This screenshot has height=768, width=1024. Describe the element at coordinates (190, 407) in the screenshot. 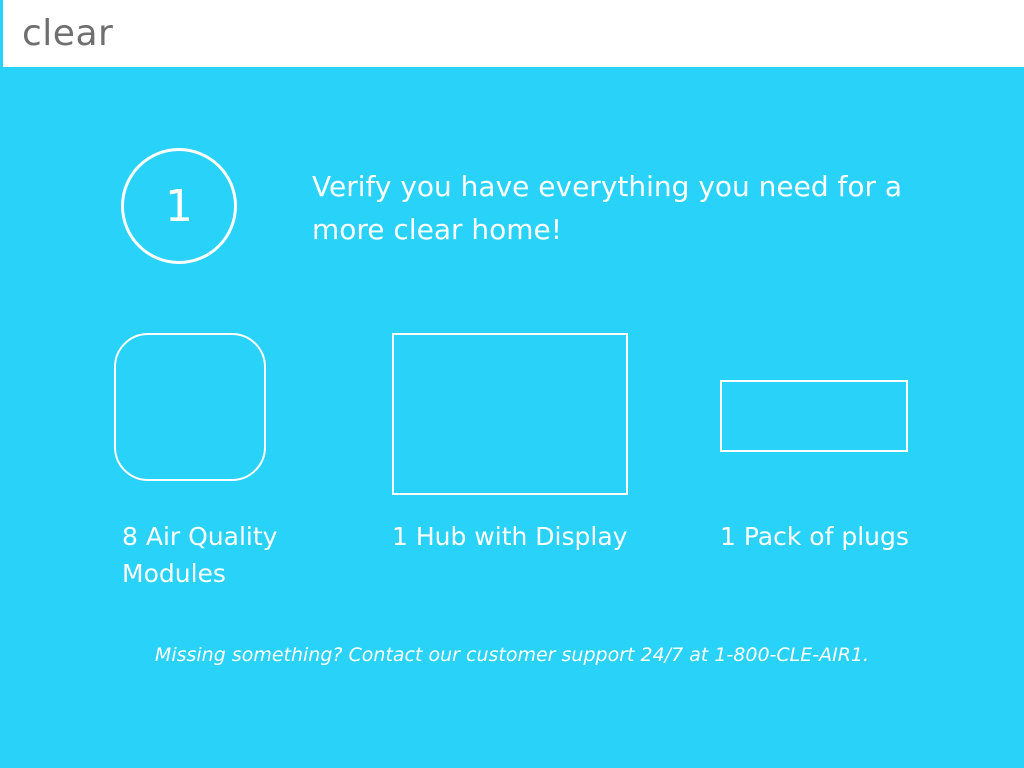

I see `air-quality-module-image` at that location.